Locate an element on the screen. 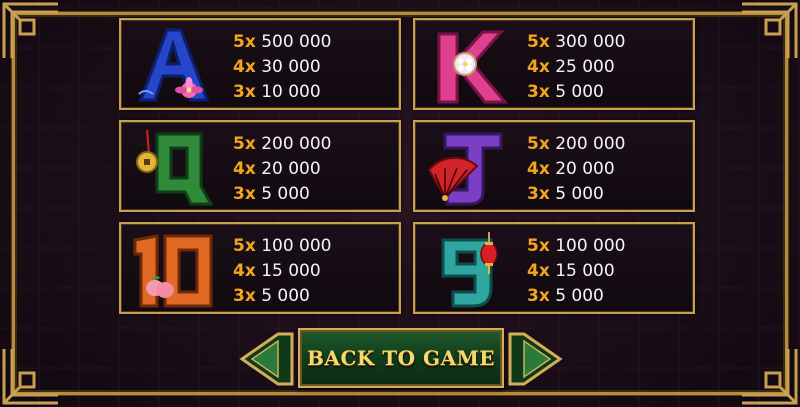 The image size is (800, 407). arrow-left-icon is located at coordinates (267, 359).